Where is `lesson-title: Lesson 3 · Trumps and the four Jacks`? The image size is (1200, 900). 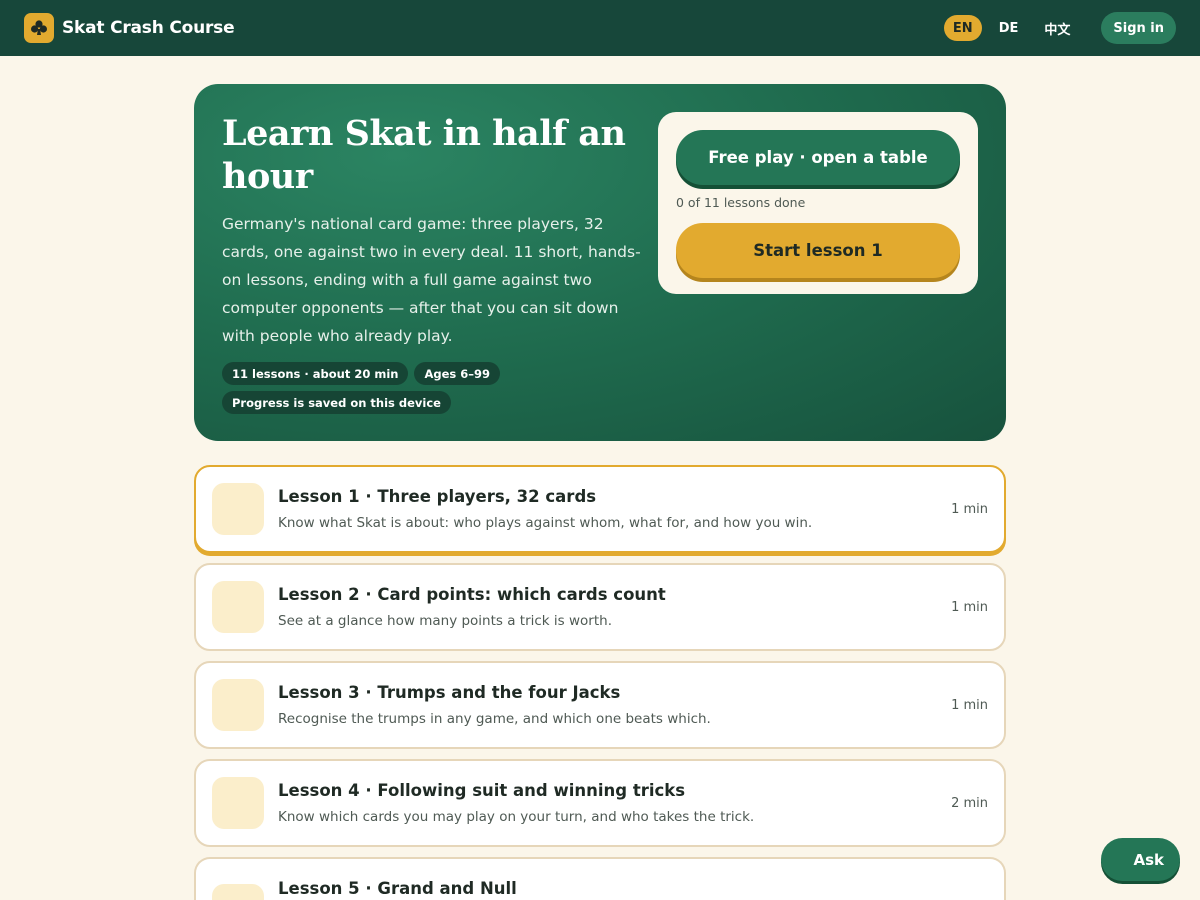
lesson-title: Lesson 3 · Trumps and the four Jacks is located at coordinates (449, 692).